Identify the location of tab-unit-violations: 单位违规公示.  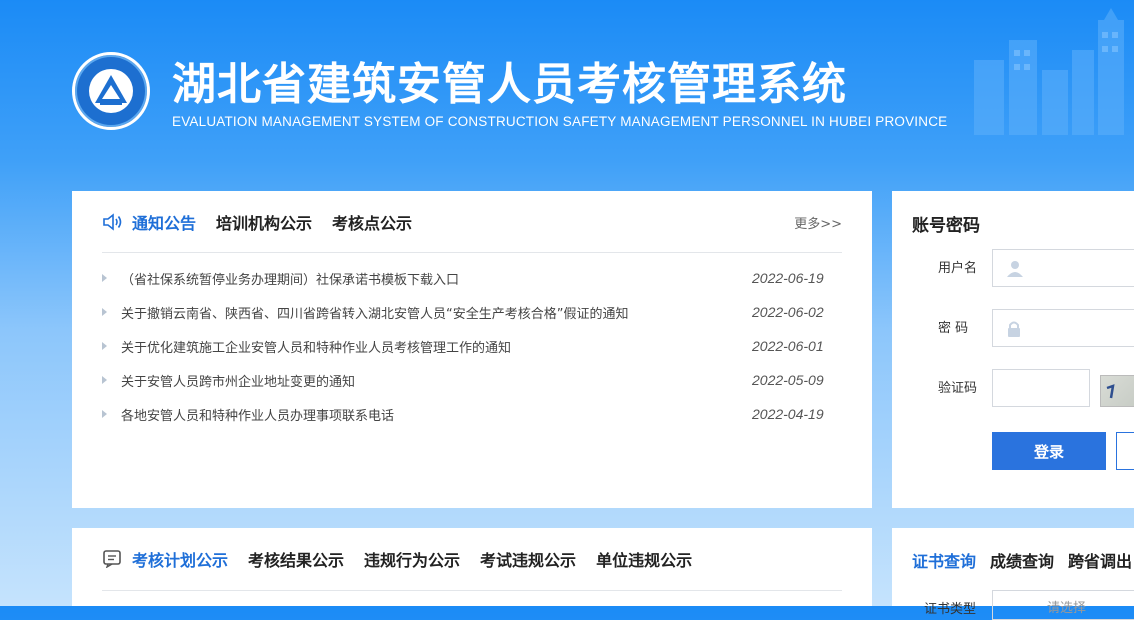
(644, 559).